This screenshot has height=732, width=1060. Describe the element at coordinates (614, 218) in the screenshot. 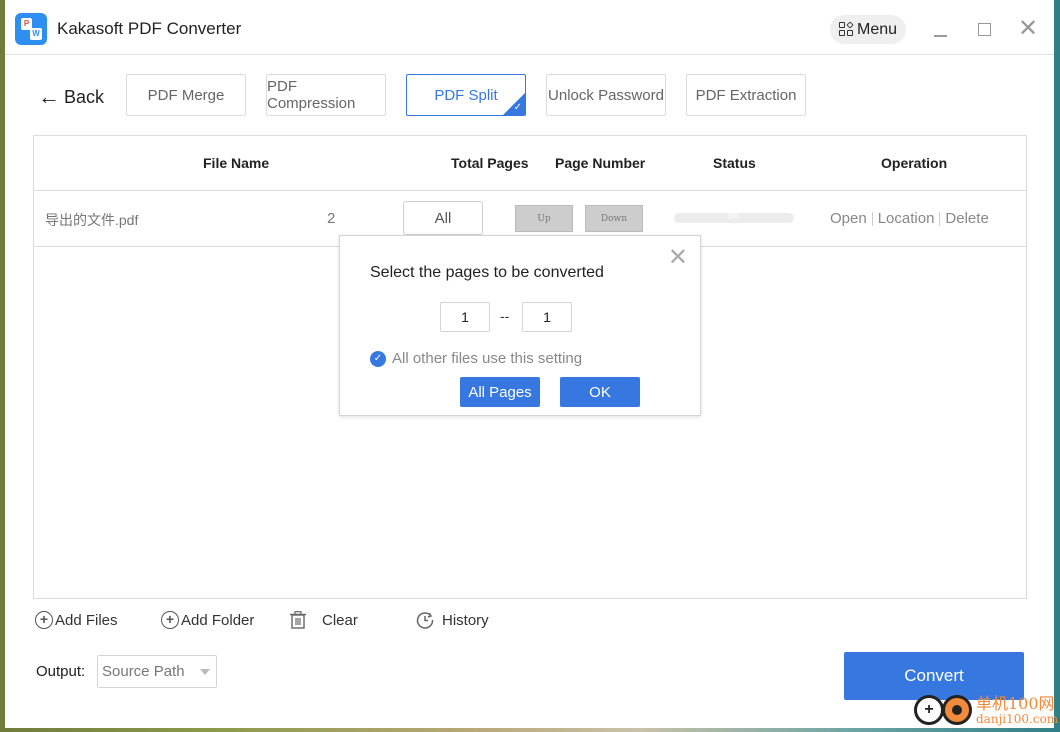

I see `move-down-button: Down` at that location.